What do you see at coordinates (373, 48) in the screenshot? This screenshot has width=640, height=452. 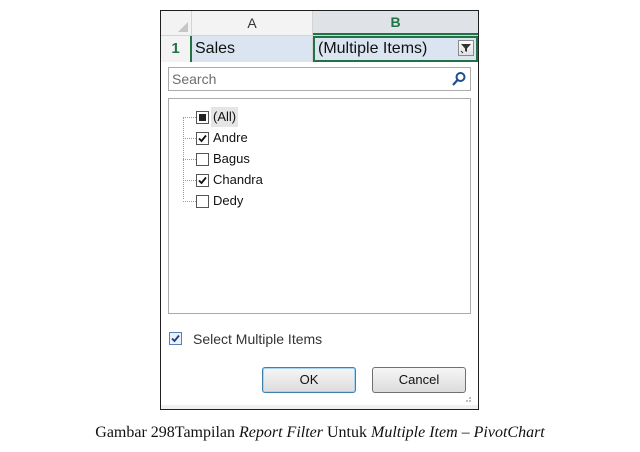 I see `cell-b1-value: (Multiple Items)` at bounding box center [373, 48].